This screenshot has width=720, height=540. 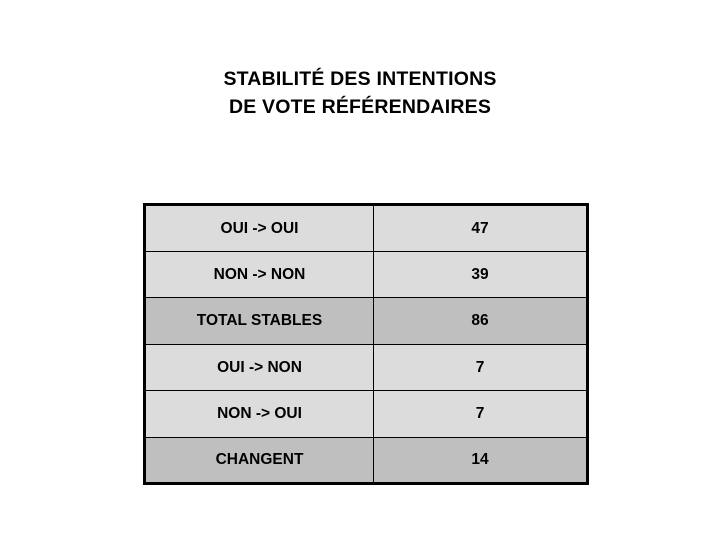 What do you see at coordinates (480, 228) in the screenshot?
I see `table-cell-value: 47` at bounding box center [480, 228].